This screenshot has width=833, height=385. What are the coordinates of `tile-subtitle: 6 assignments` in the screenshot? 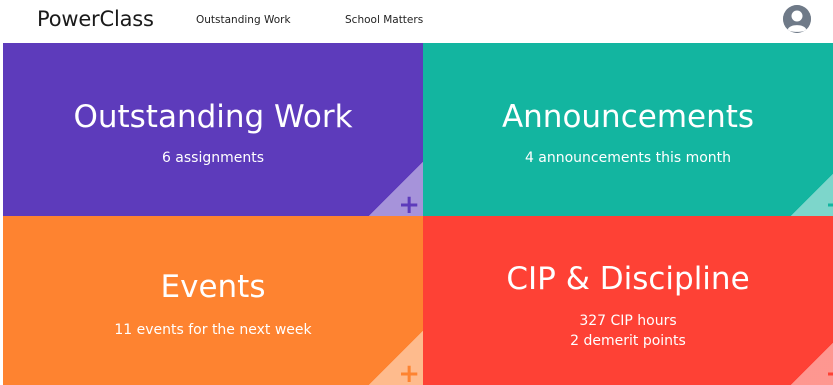 It's located at (213, 158).